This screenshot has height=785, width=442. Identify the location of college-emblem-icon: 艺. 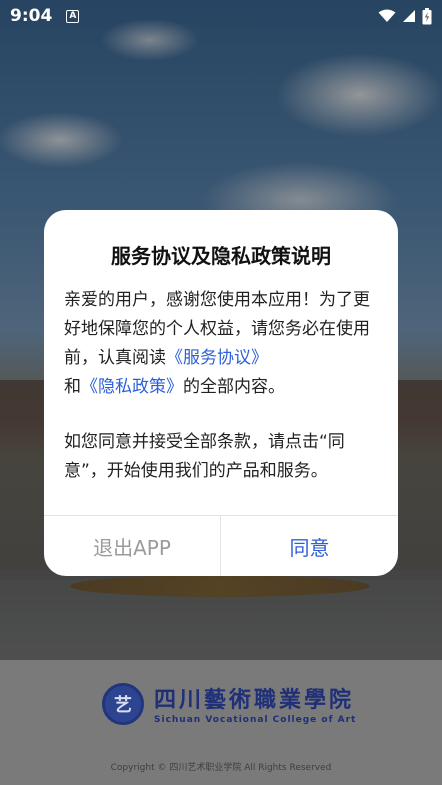
(123, 703).